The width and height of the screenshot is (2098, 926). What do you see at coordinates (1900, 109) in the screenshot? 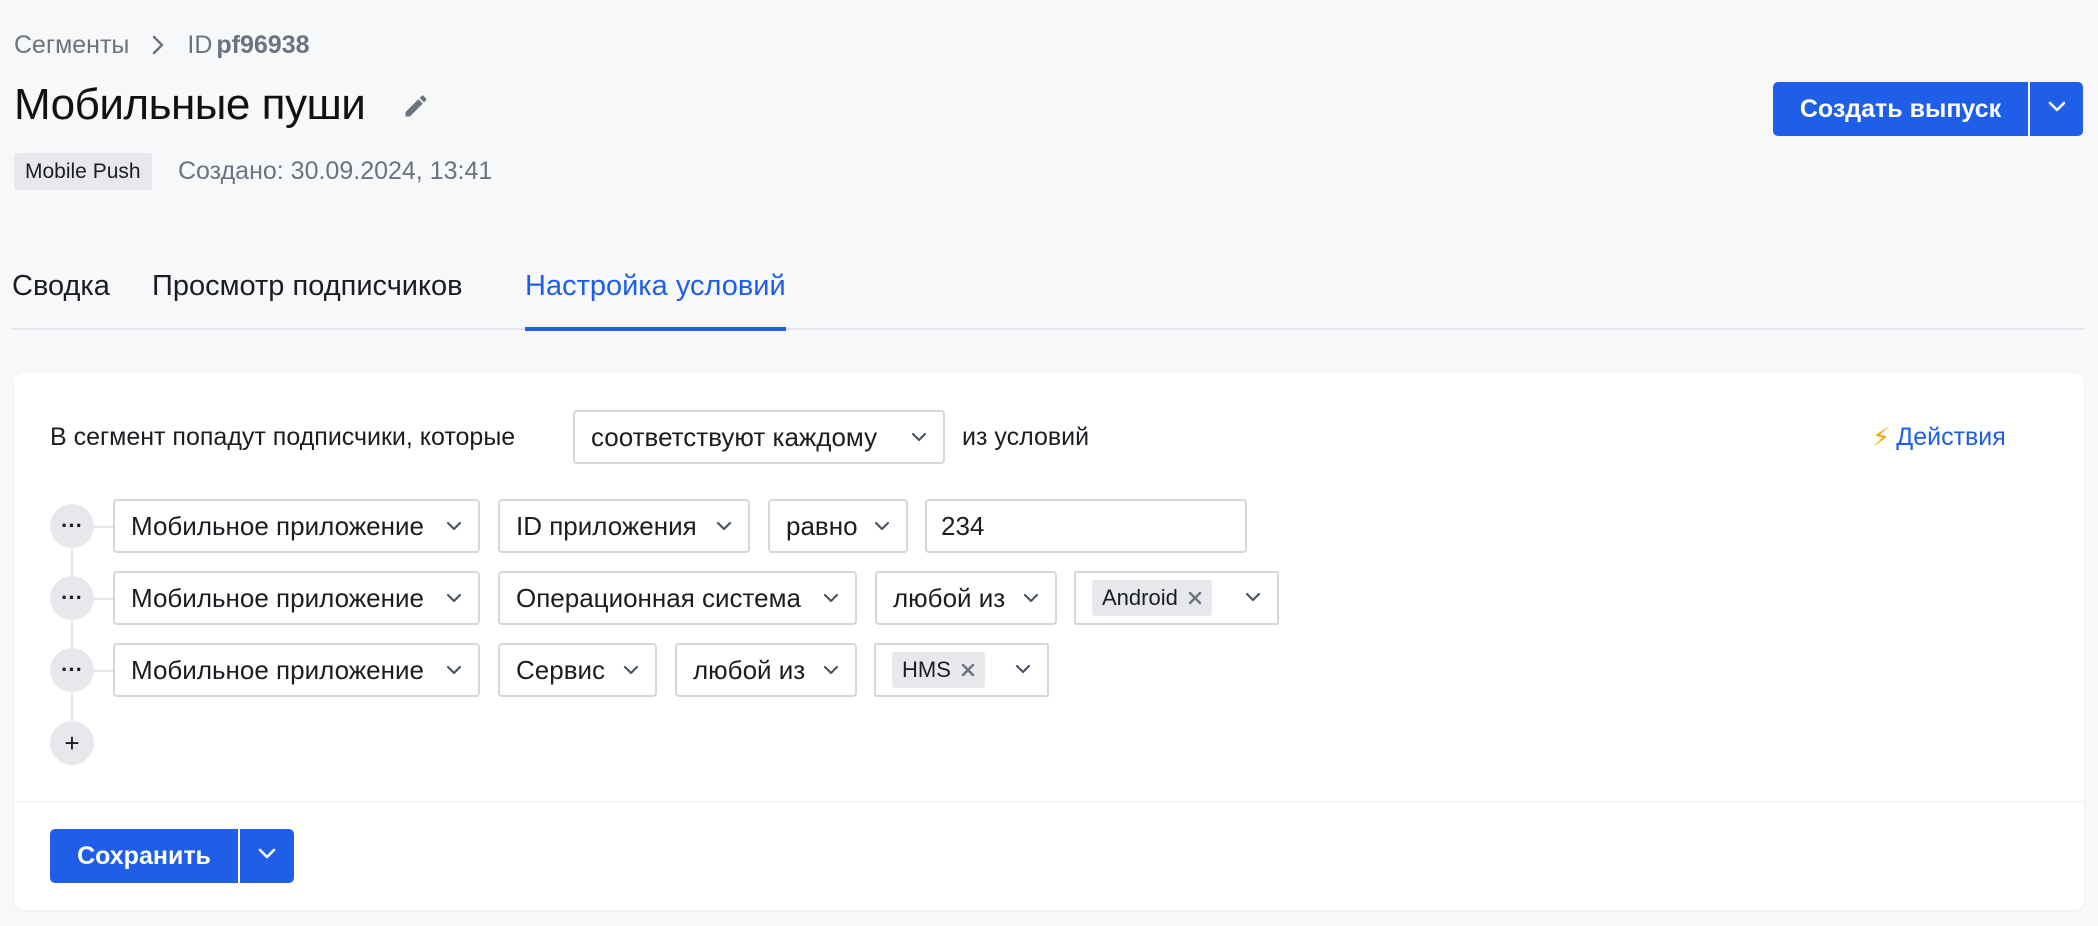
I see `create-release-button: Создать выпуск` at bounding box center [1900, 109].